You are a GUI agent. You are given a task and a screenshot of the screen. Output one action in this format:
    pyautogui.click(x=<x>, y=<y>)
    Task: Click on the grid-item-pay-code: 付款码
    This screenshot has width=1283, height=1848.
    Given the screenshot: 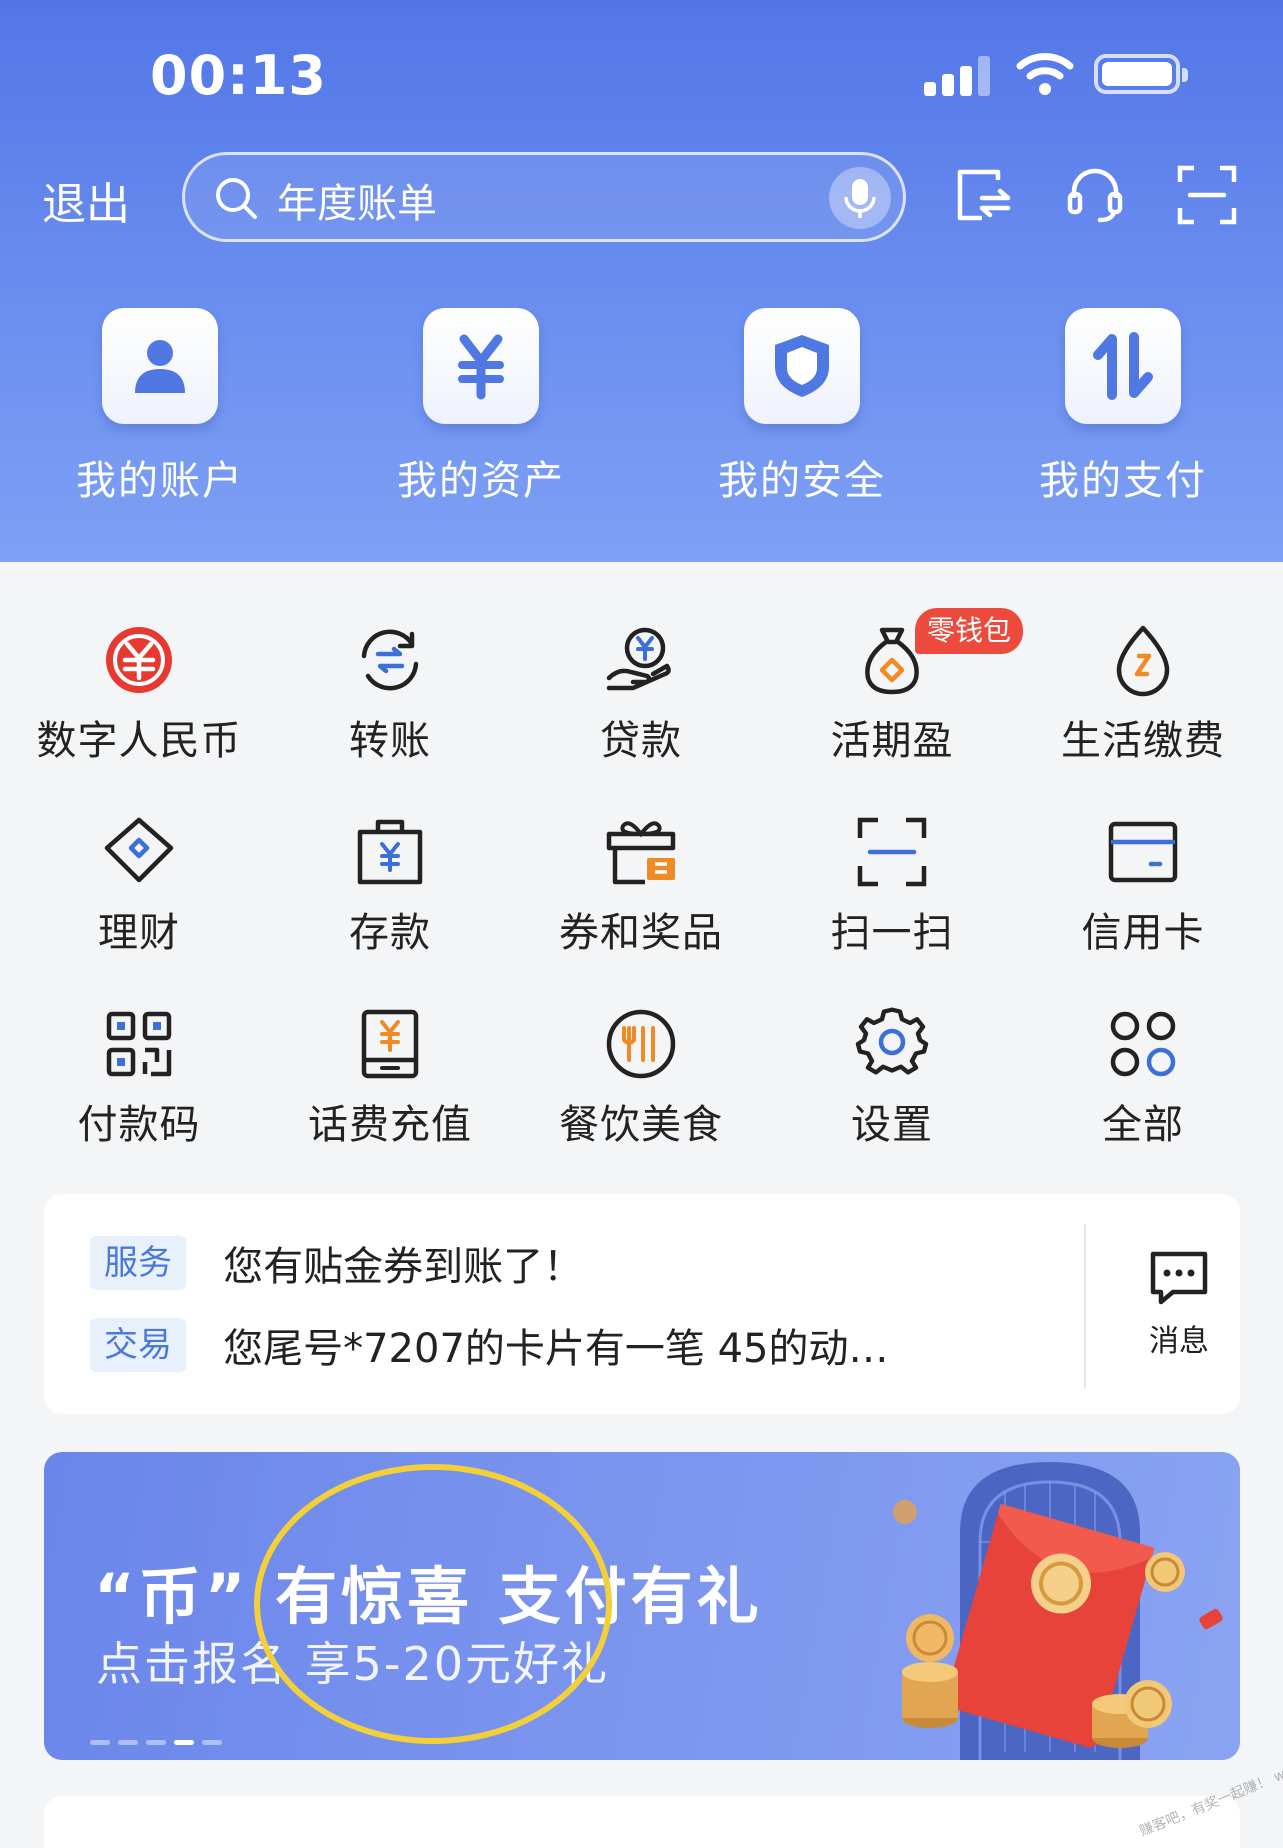 What is the action you would take?
    pyautogui.click(x=139, y=1078)
    